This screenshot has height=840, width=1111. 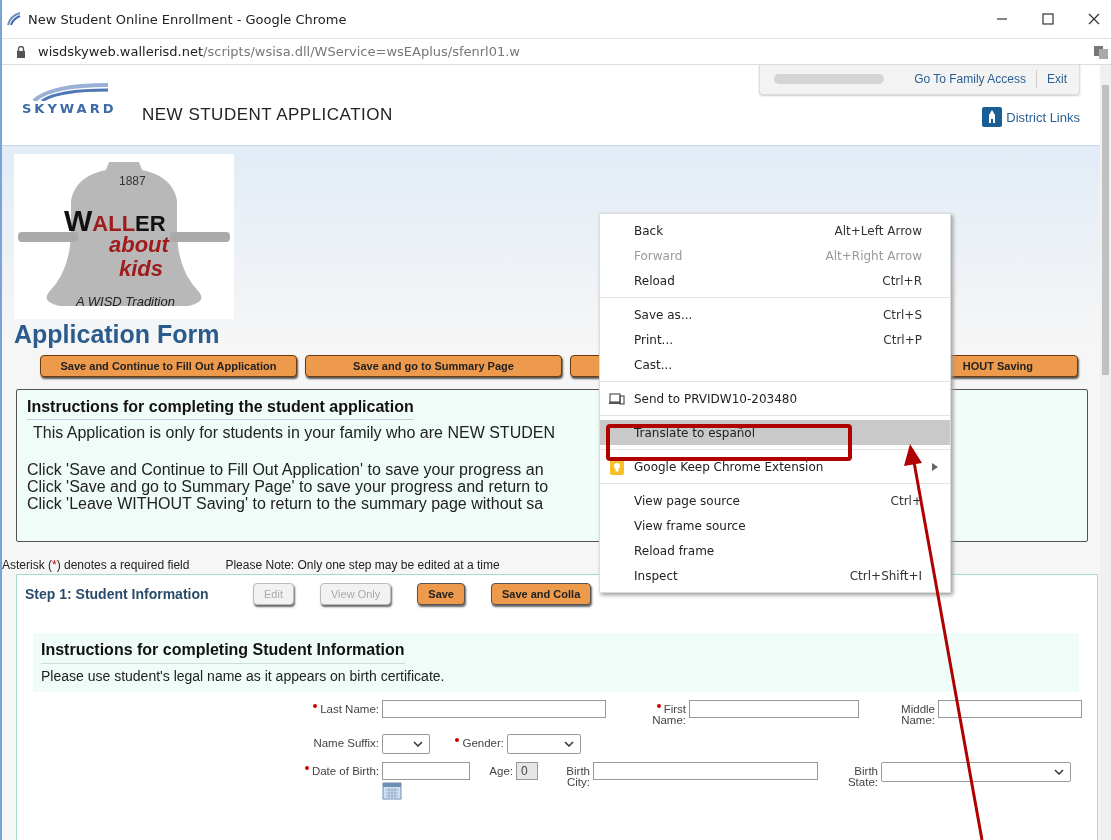 I want to click on close-icon, so click(x=1094, y=19).